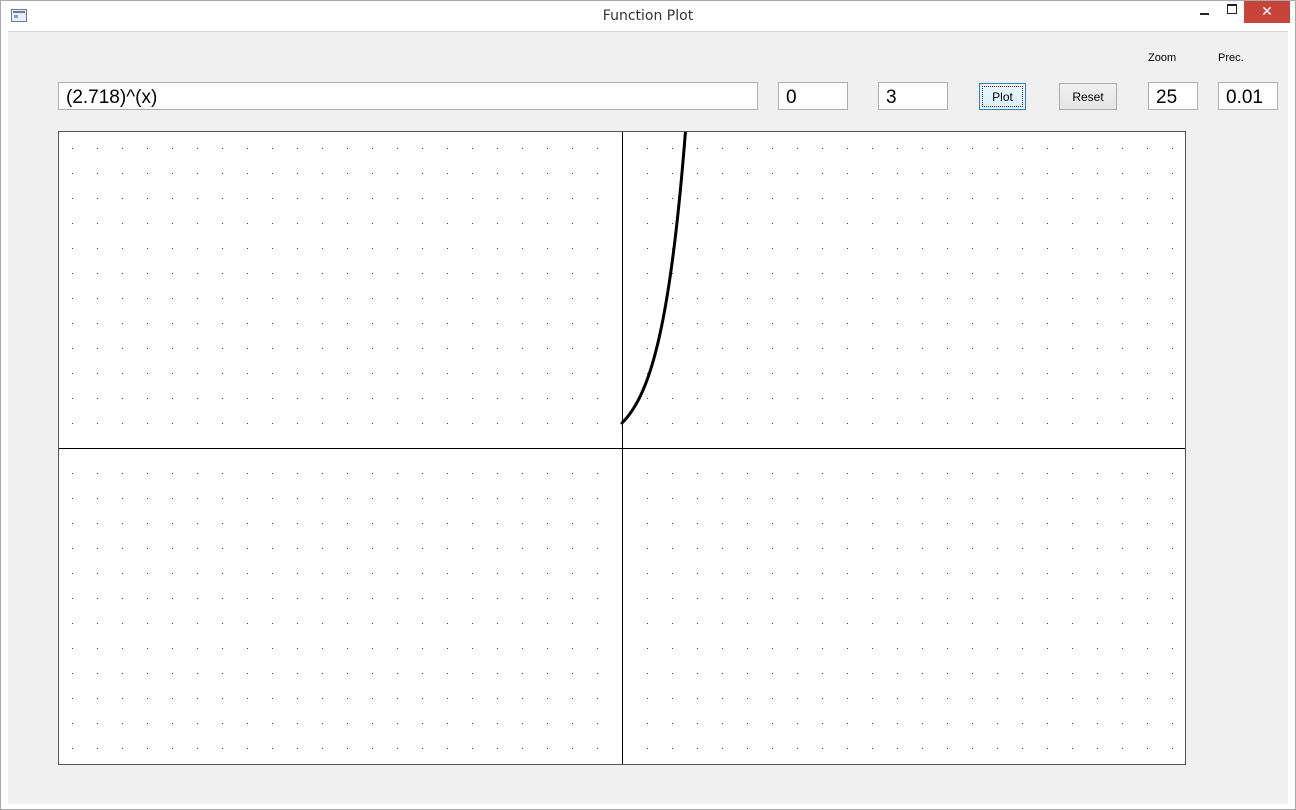 Image resolution: width=1296 pixels, height=810 pixels. What do you see at coordinates (1002, 96) in the screenshot?
I see `plot-button: Plot` at bounding box center [1002, 96].